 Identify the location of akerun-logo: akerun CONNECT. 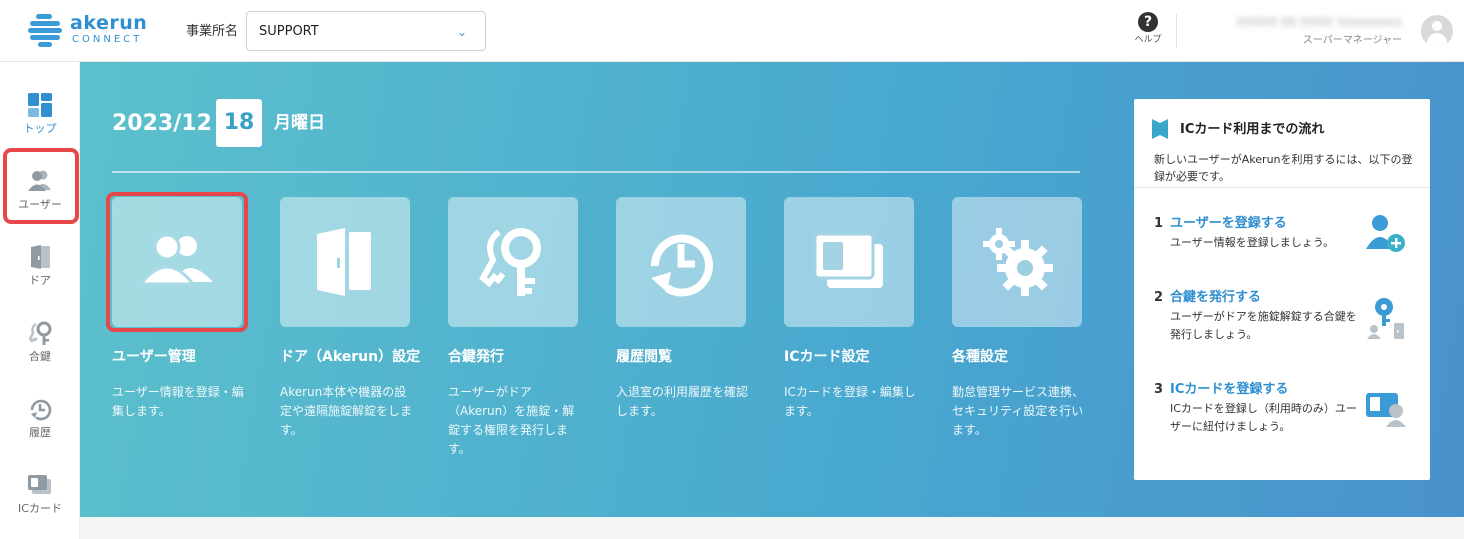
(88, 30).